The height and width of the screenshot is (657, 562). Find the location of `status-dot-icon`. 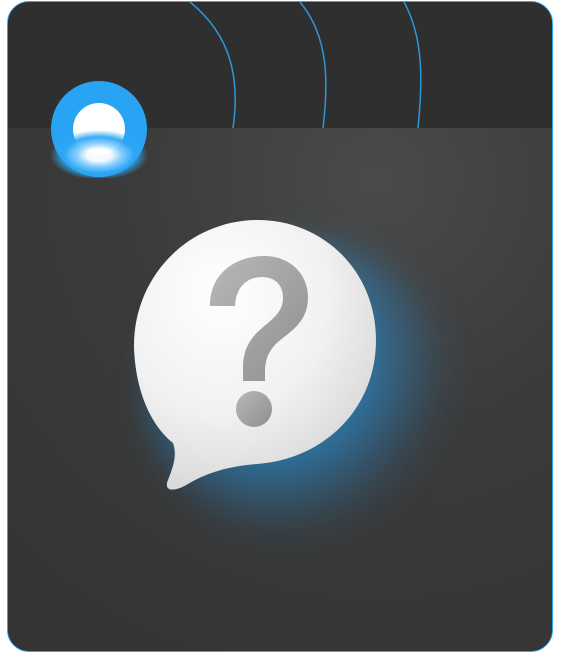

status-dot-icon is located at coordinates (99, 129).